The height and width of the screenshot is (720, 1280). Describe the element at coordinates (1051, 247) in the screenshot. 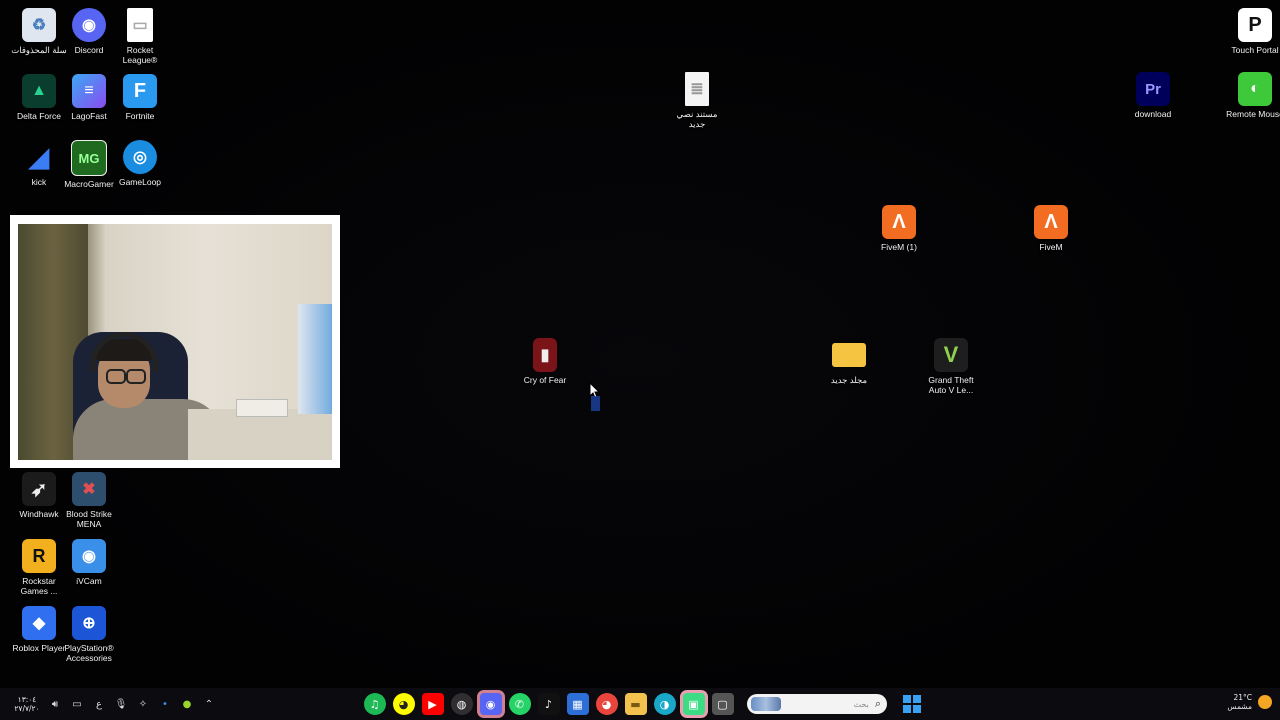

I see `fivem-label: FiveM` at that location.